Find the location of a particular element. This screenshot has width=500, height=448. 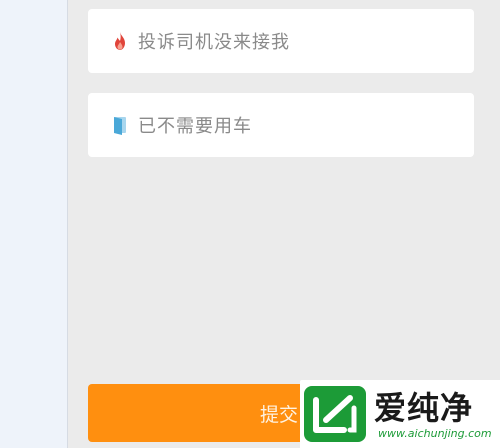

option-label: 已不需要用车 is located at coordinates (195, 126).